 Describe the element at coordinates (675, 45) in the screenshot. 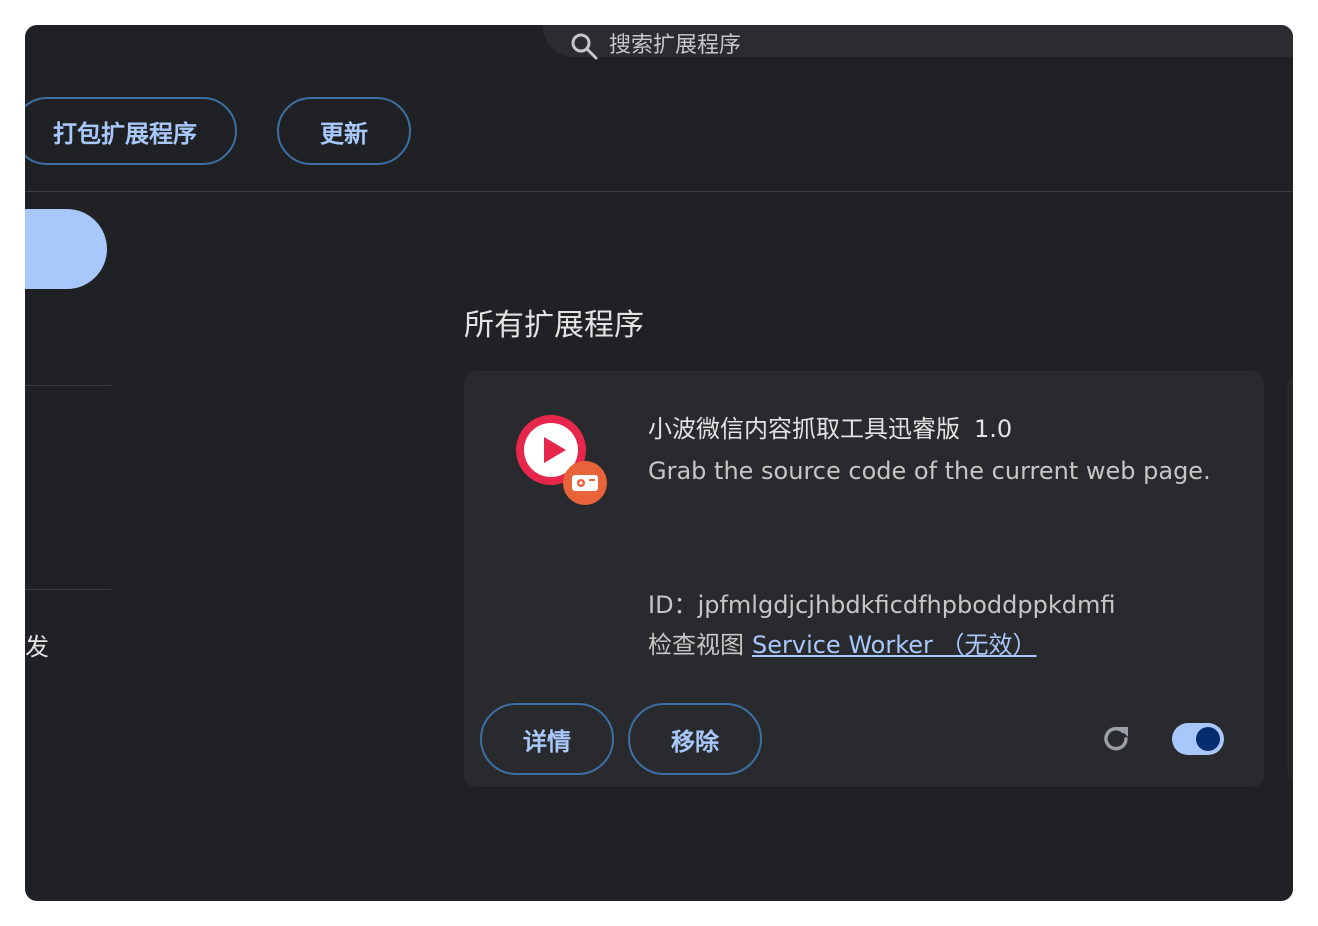

I see `search-placeholder: 搜索扩展程序` at that location.